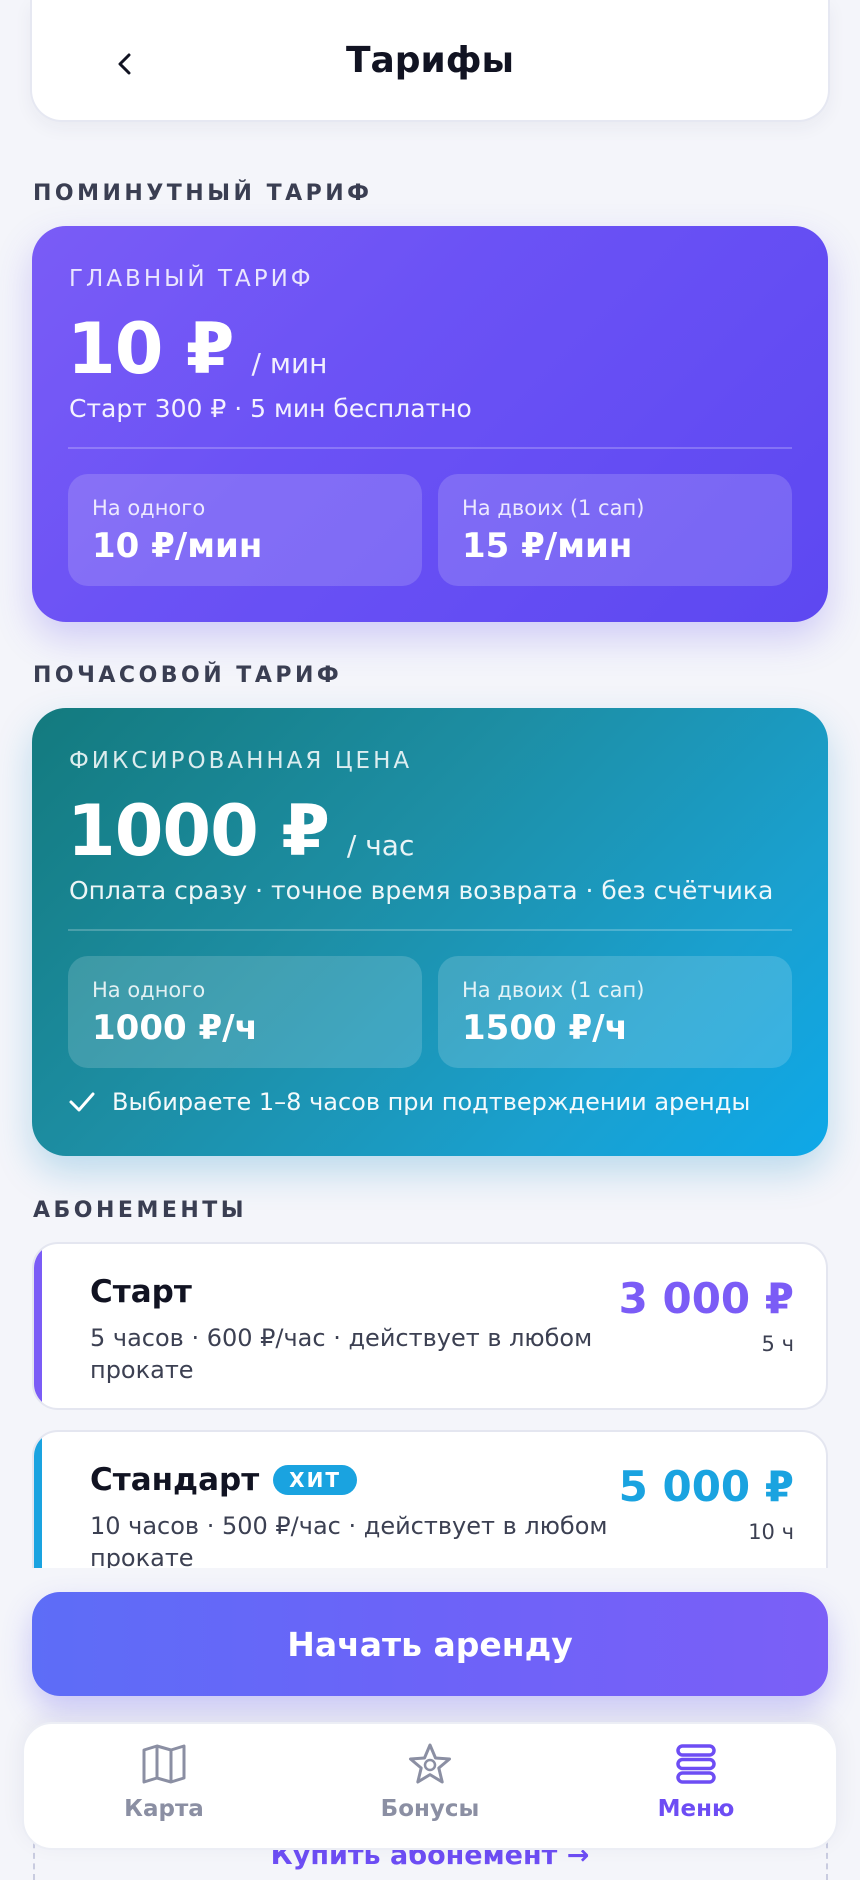  Describe the element at coordinates (198, 831) in the screenshot. I see `price-value: 1000 ₽` at that location.